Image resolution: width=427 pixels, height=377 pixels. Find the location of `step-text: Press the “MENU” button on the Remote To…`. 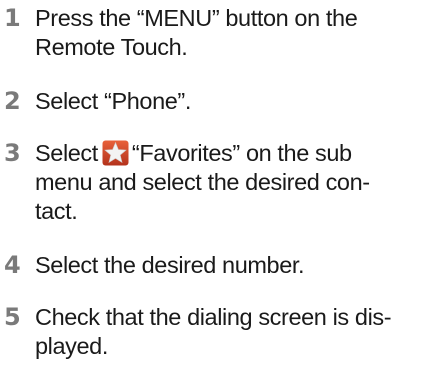

step-text: Press the “MENU” button on the Remote To… is located at coordinates (230, 33).